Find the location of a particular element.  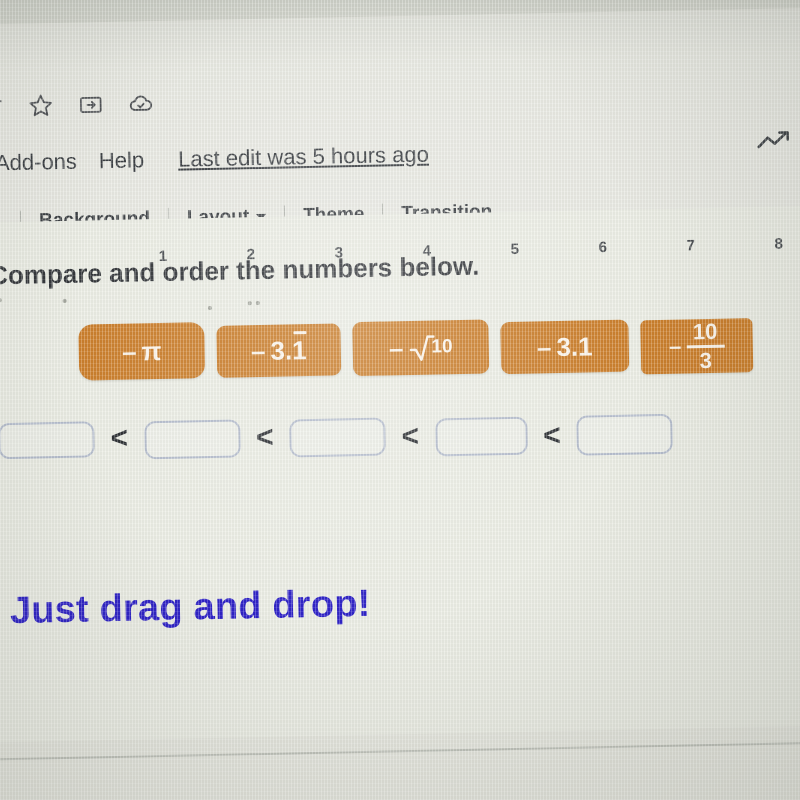

tile-value: π is located at coordinates (151, 350).